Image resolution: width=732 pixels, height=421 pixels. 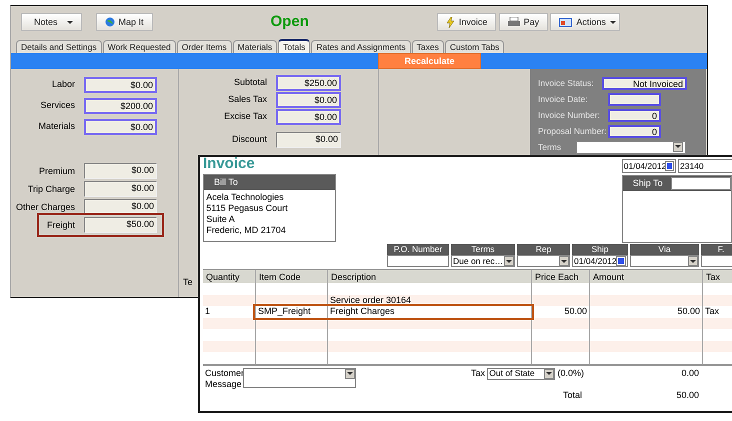 I want to click on tab: Details and Settings, so click(x=59, y=46).